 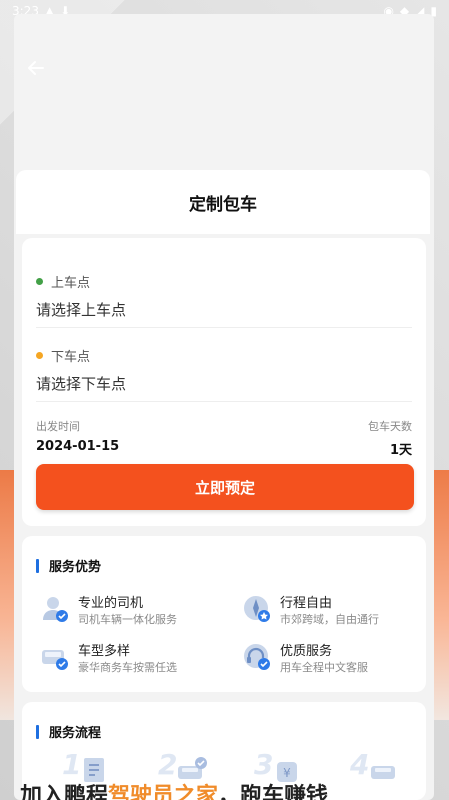 I want to click on step-number: 3, so click(x=264, y=764).